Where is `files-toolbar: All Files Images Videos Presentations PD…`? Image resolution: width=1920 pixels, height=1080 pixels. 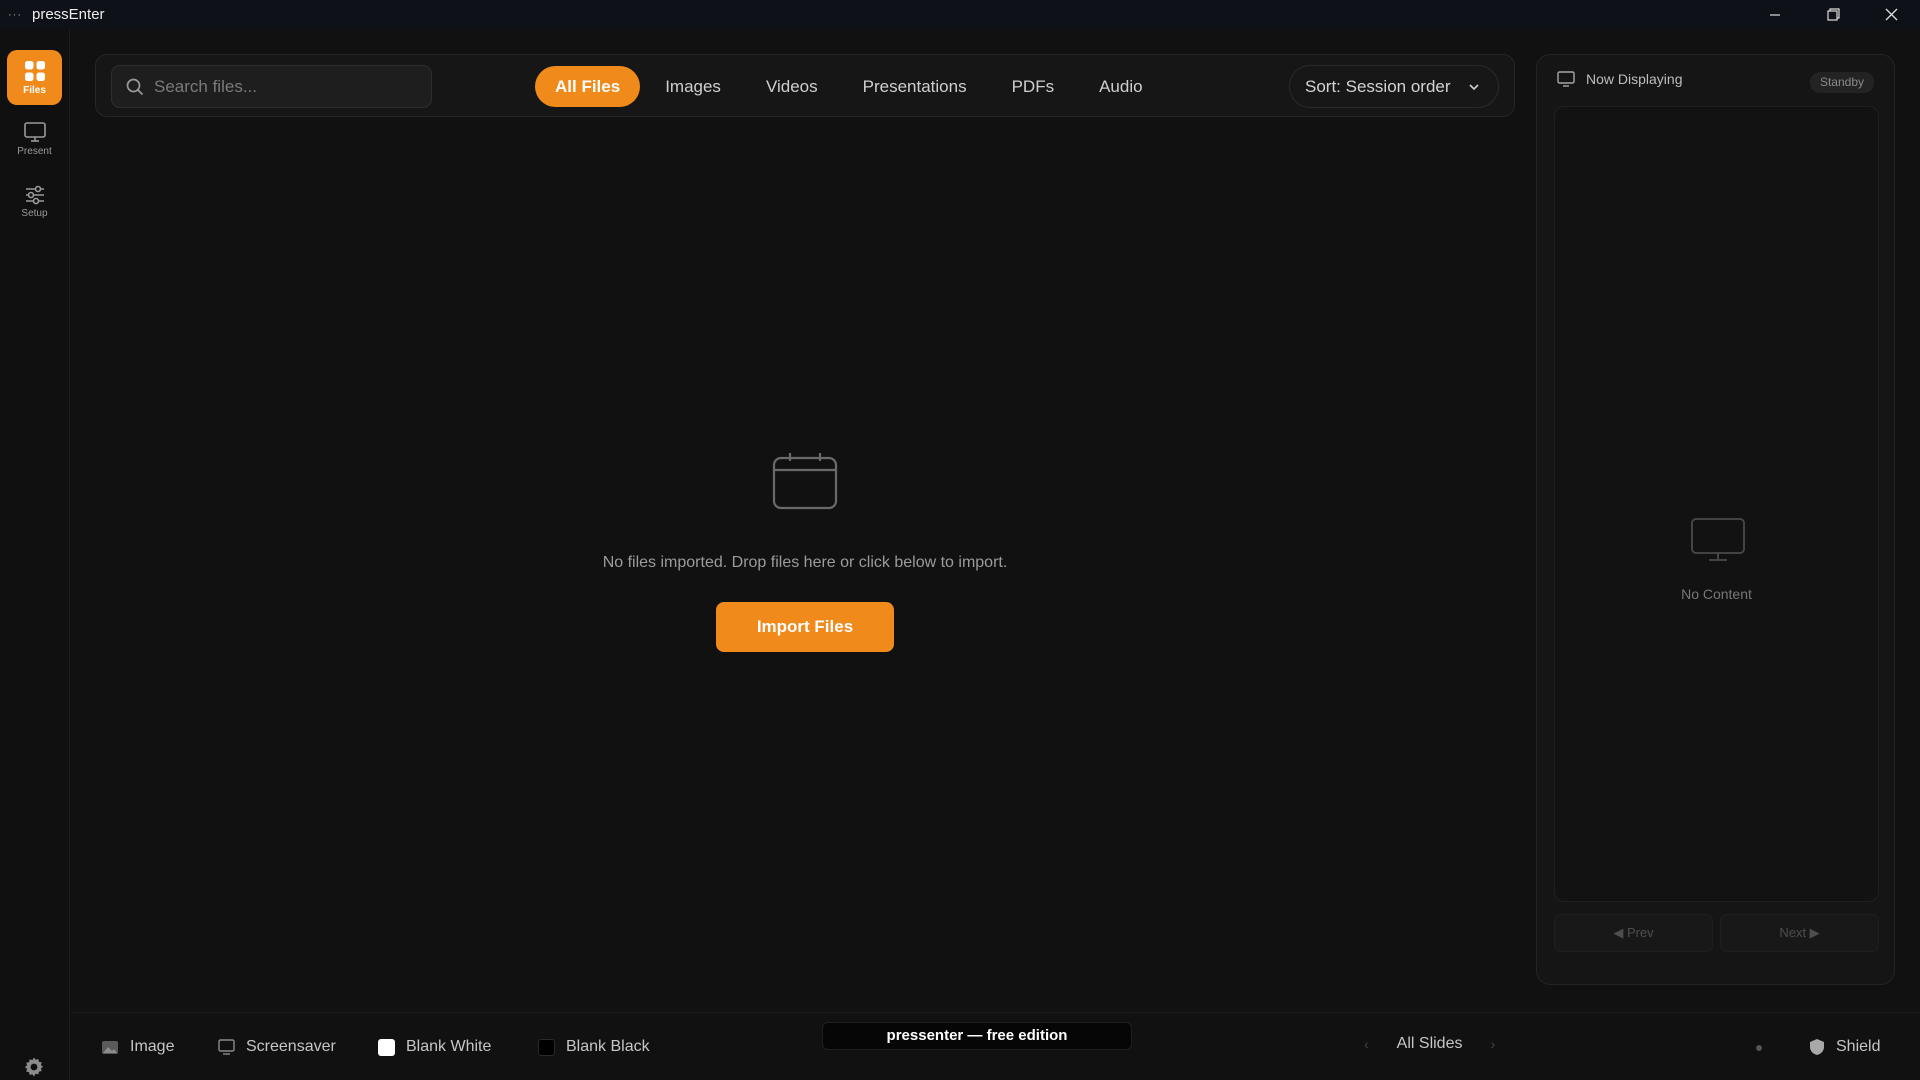
files-toolbar: All Files Images Videos Presentations PD… is located at coordinates (805, 85).